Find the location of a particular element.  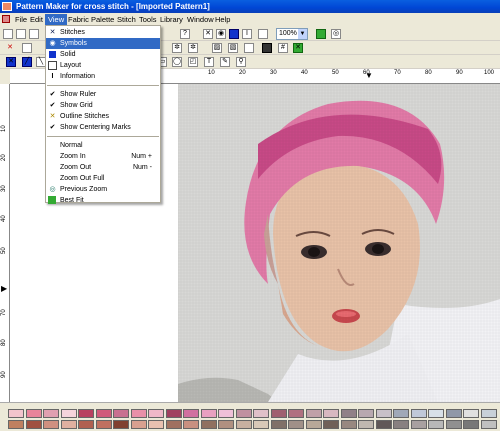

help-icon: ? is located at coordinates (185, 34).